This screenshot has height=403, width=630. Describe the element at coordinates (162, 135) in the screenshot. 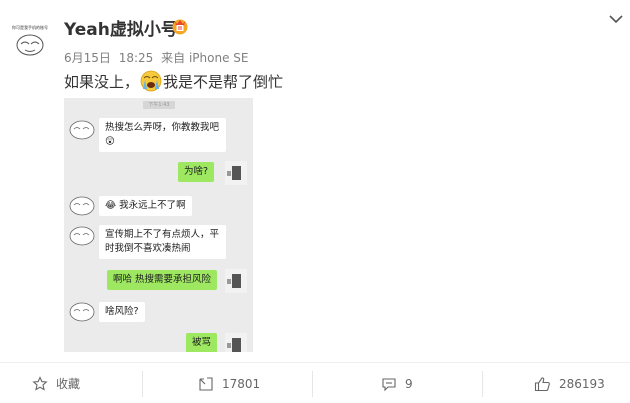

I see `chat-message-left: 热搜怎么弄呀，你教教我吧 😲` at that location.